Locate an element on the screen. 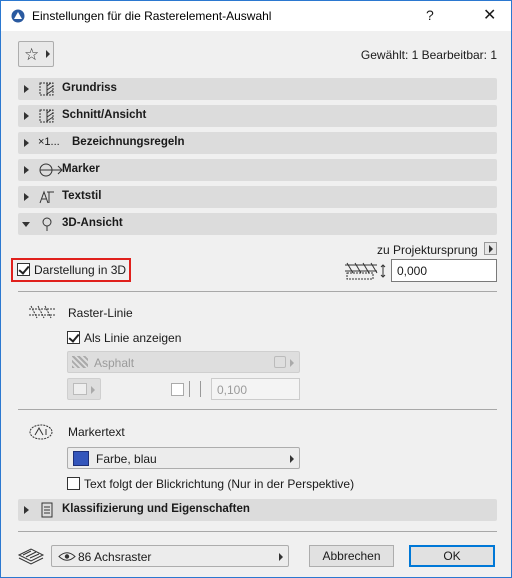 The image size is (512, 578). close-button: ✕ is located at coordinates (489, 15).